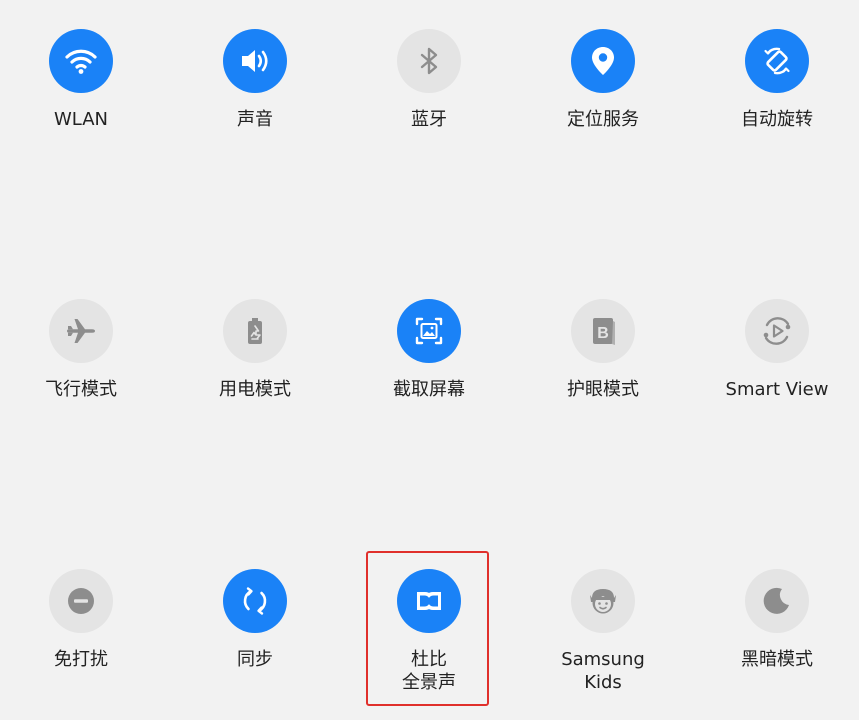 This screenshot has height=720, width=859. I want to click on samsung-kids-icon, so click(603, 601).